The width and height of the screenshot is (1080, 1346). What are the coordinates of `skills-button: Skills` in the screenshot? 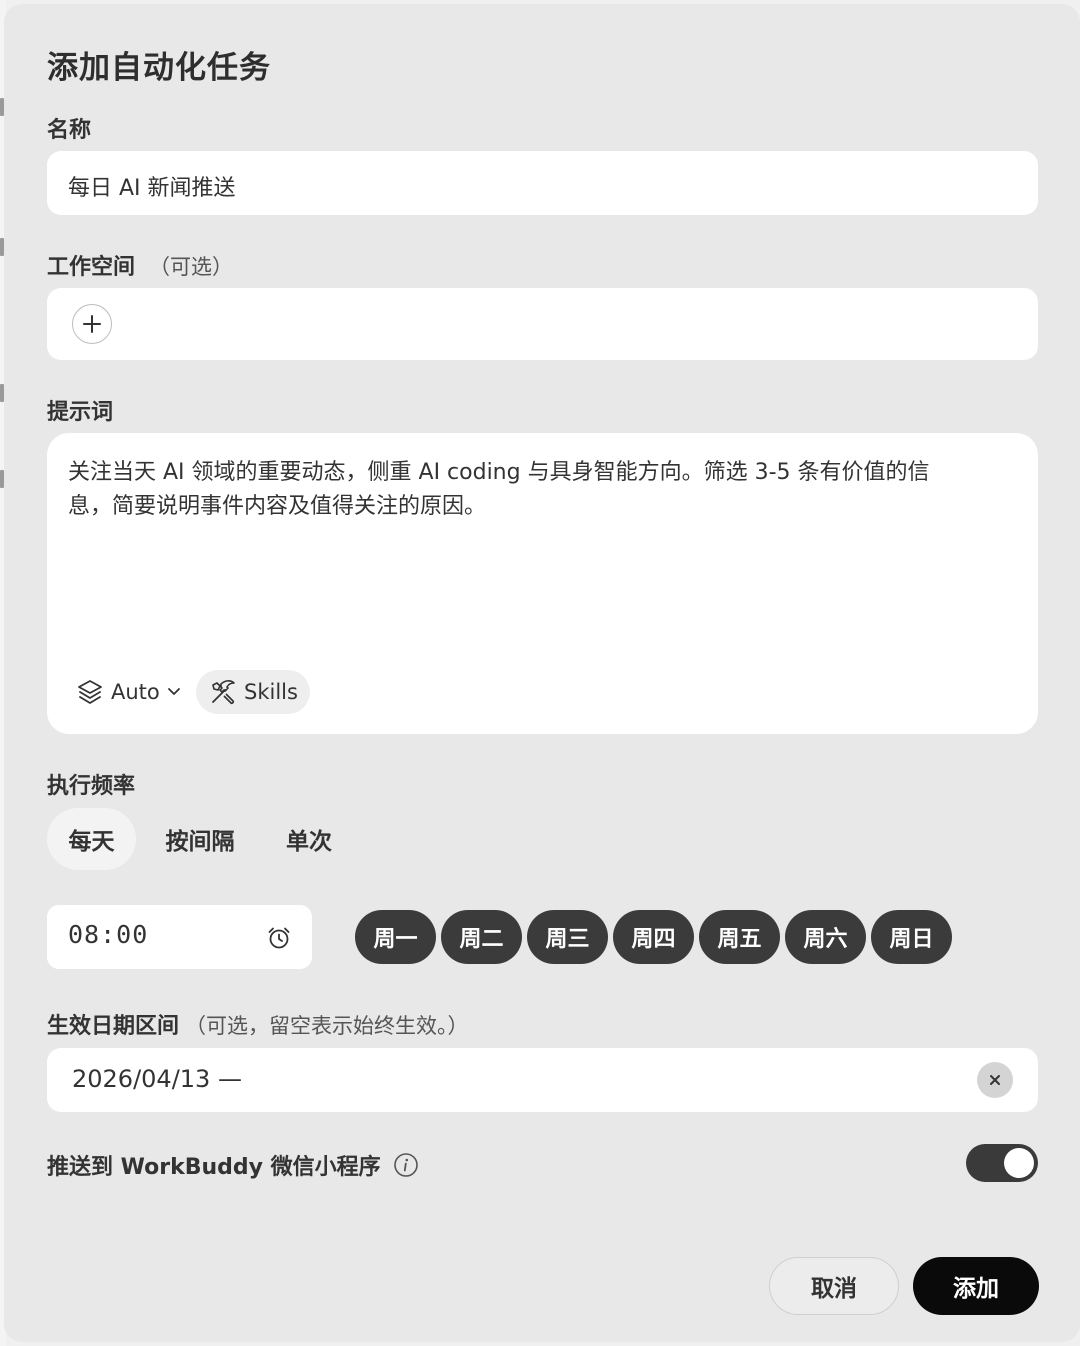 It's located at (253, 692).